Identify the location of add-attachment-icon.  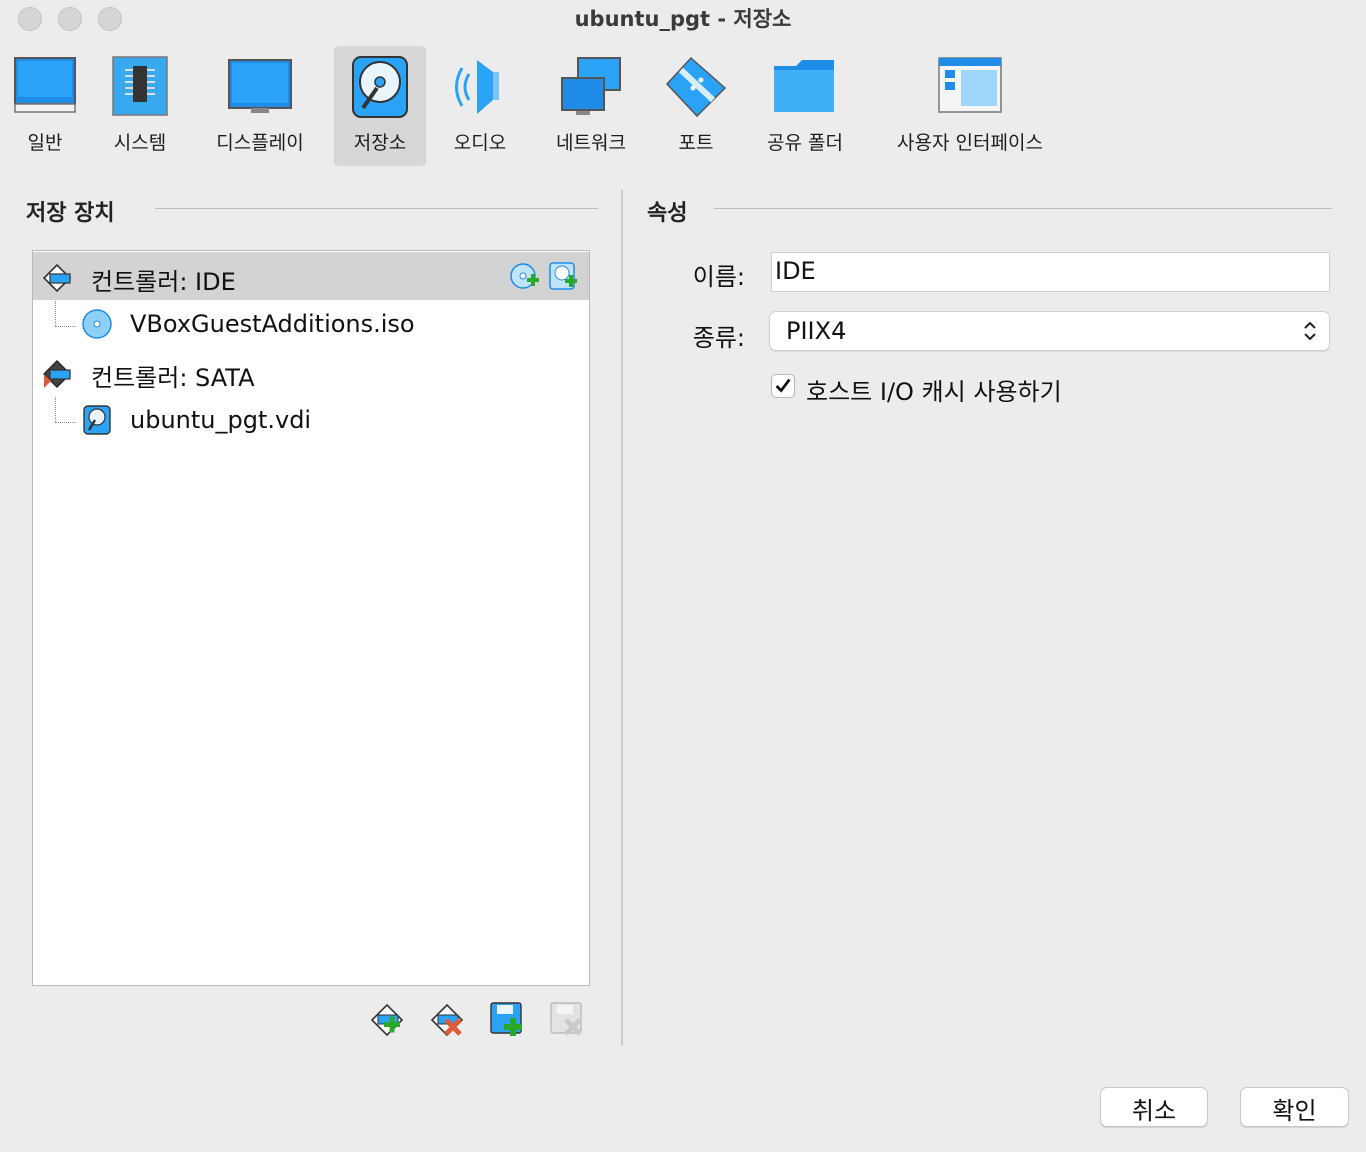
(507, 1019).